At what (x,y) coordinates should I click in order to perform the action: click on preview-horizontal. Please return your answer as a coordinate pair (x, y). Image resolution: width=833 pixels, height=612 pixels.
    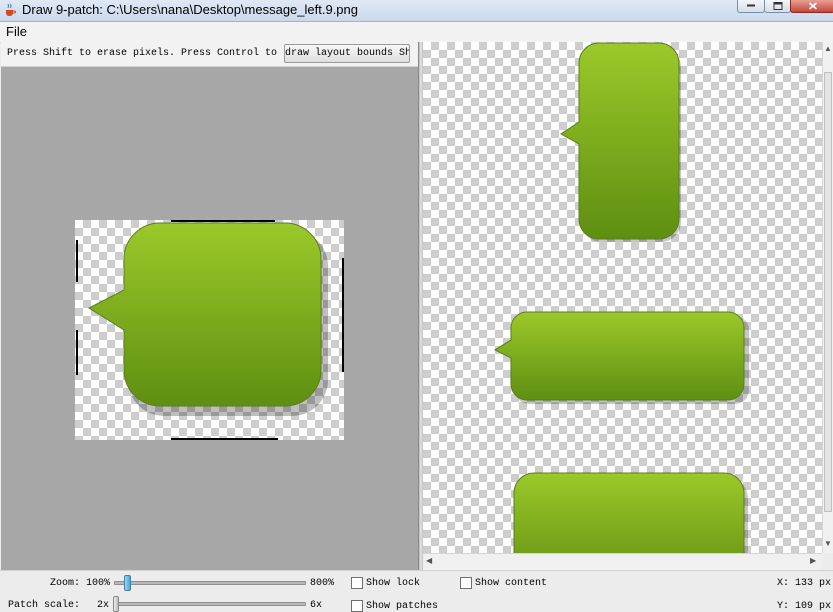
    Looking at the image, I should click on (621, 357).